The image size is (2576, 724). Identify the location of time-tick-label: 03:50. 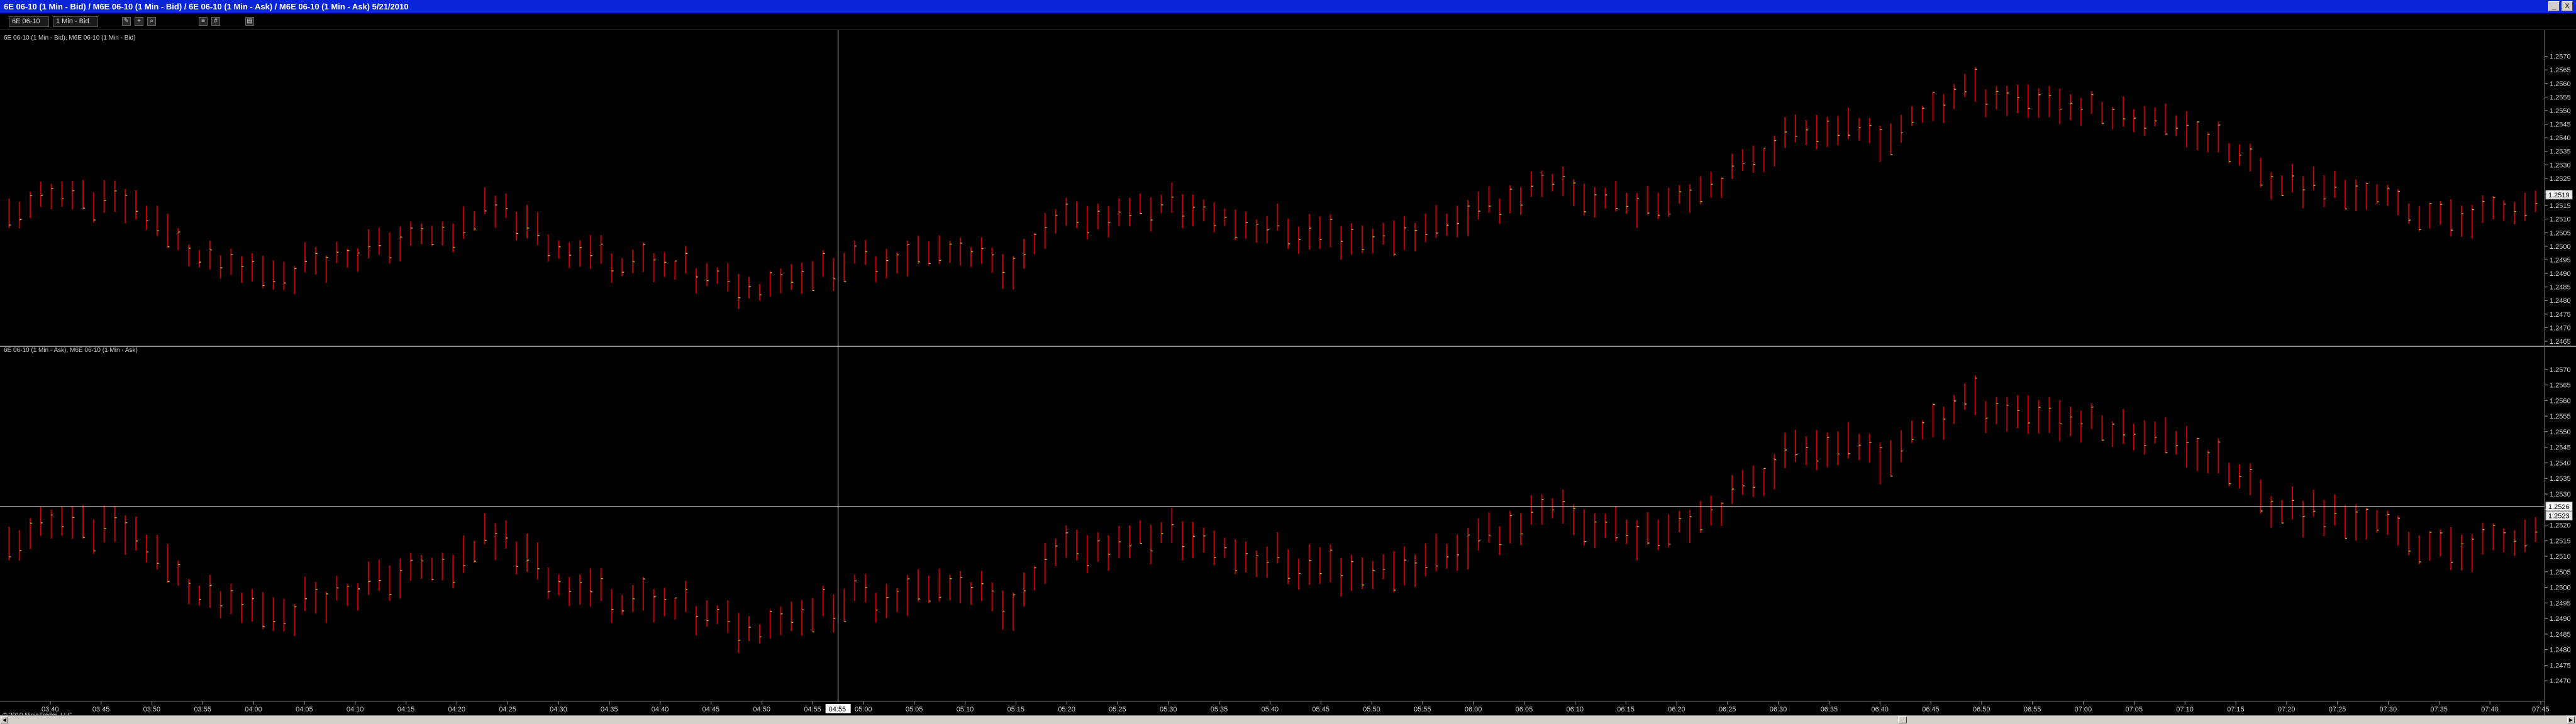
(152, 709).